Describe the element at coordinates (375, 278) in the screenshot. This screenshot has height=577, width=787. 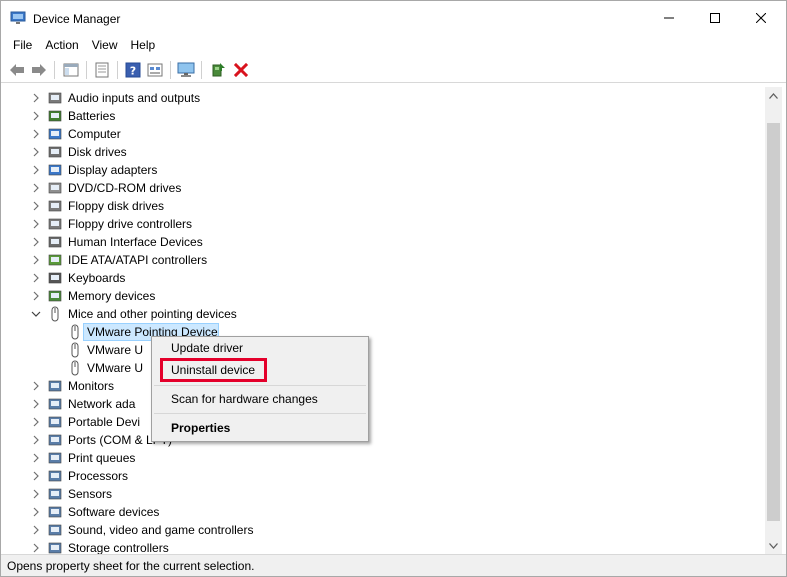
I see `tree-category-row: Keyboards` at that location.